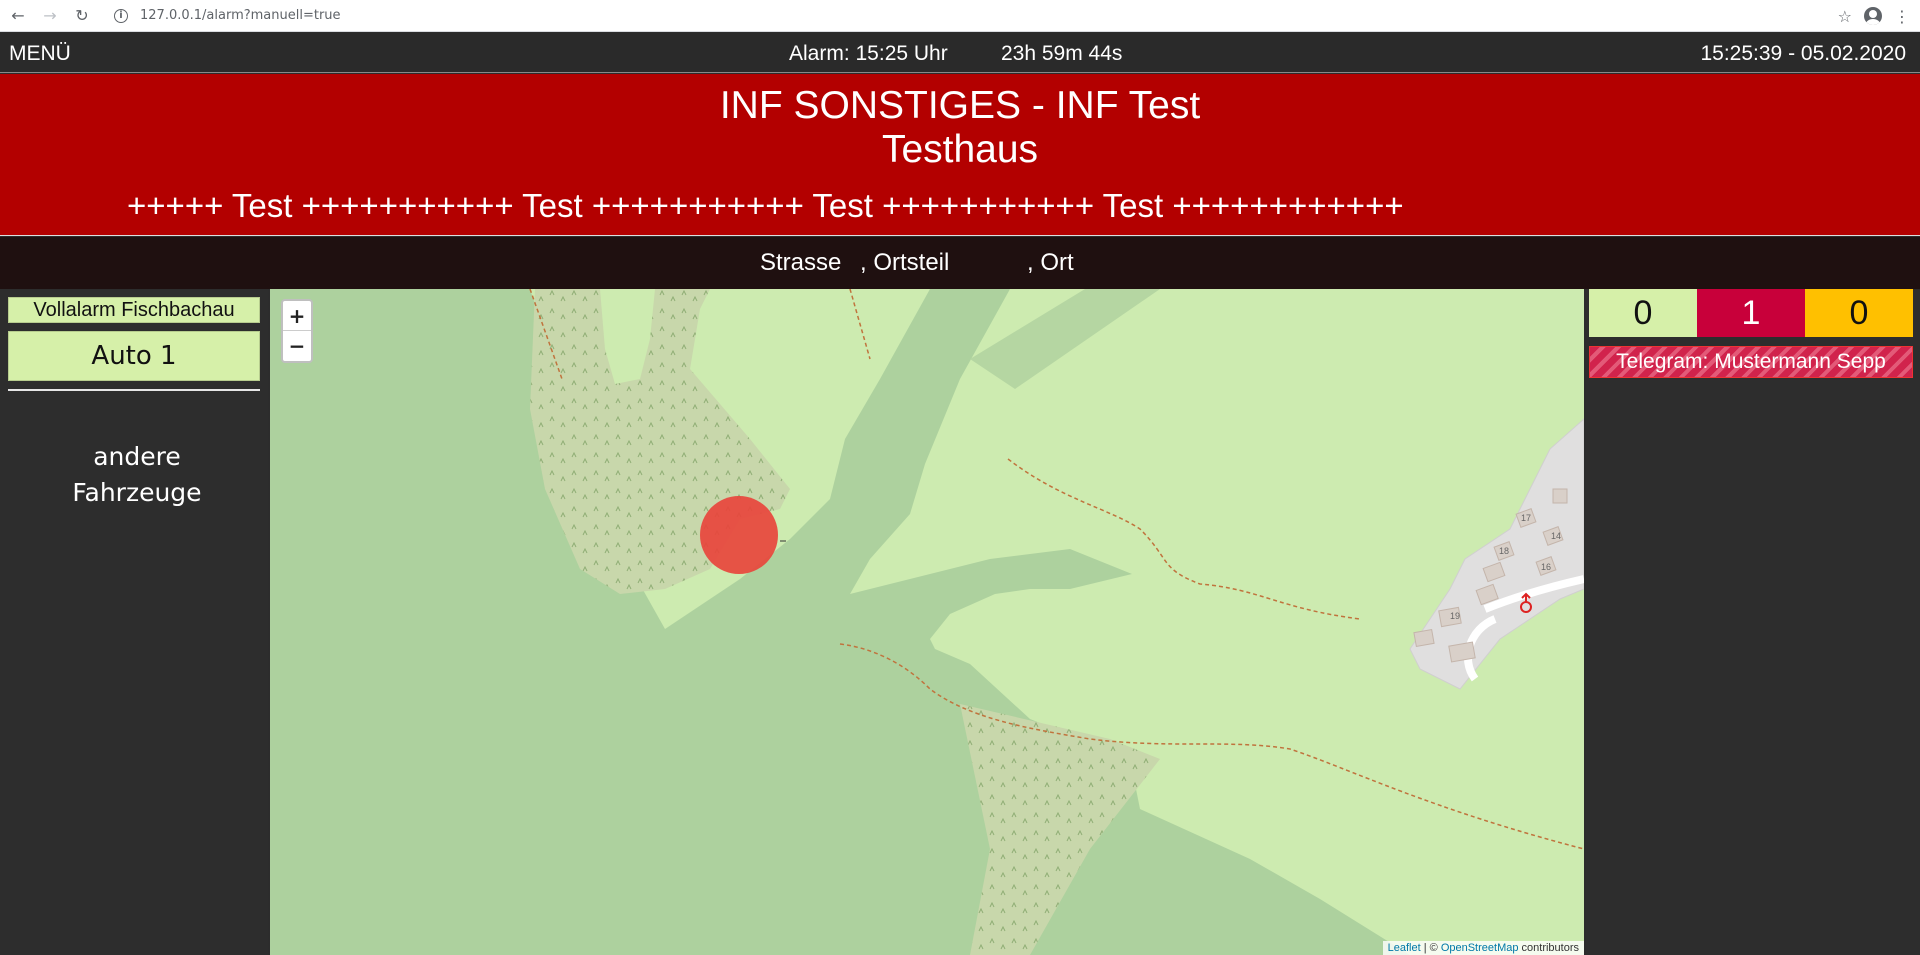  Describe the element at coordinates (40, 54) in the screenshot. I see `menu-button: MENÜ` at that location.